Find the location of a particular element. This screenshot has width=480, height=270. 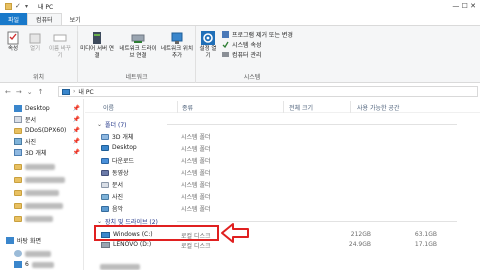

item-name: 동영상 is located at coordinates (120, 173).